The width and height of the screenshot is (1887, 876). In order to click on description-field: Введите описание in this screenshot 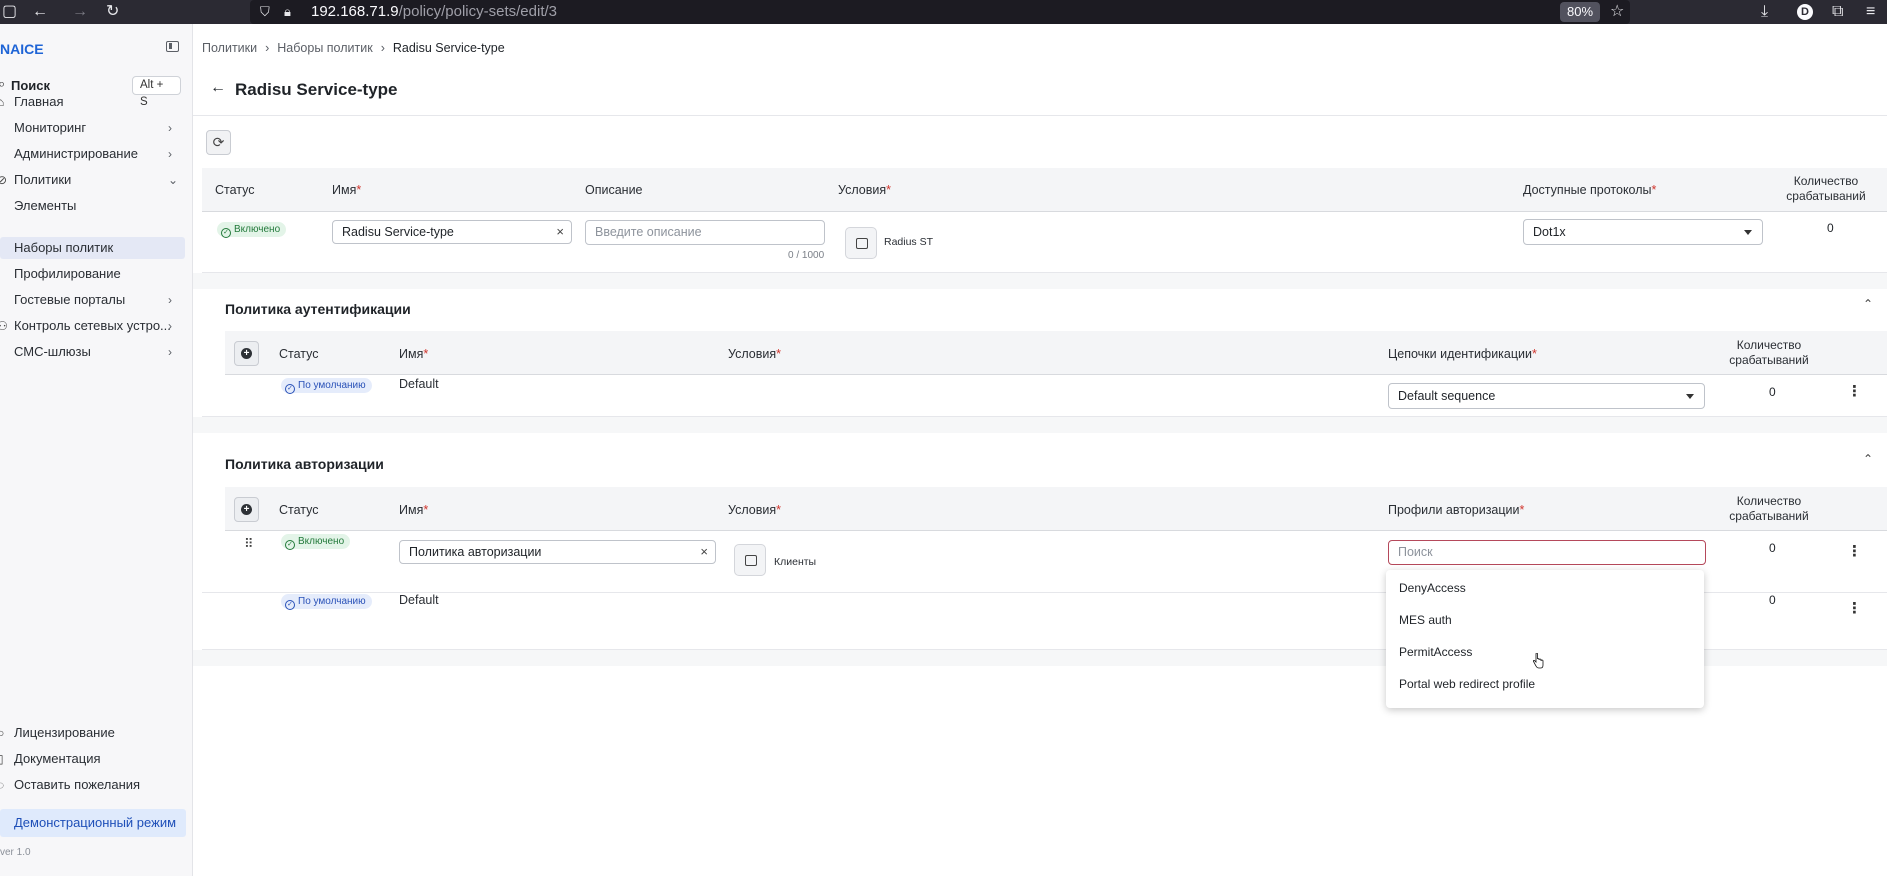, I will do `click(705, 232)`.